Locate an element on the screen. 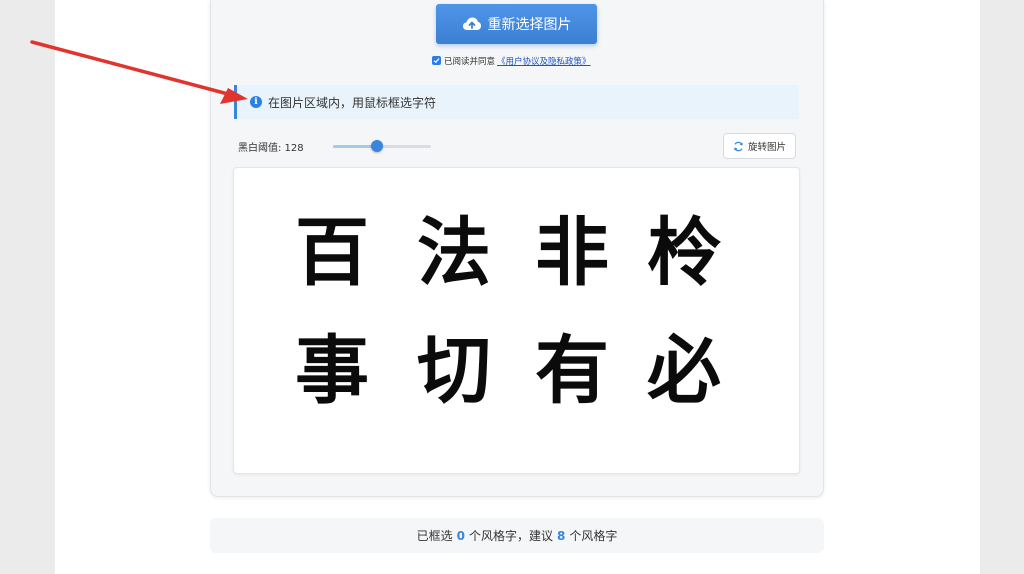 This screenshot has width=1024, height=574. selection-summary: 已框选 0 个风格字，建议 8 个风格字 is located at coordinates (517, 535).